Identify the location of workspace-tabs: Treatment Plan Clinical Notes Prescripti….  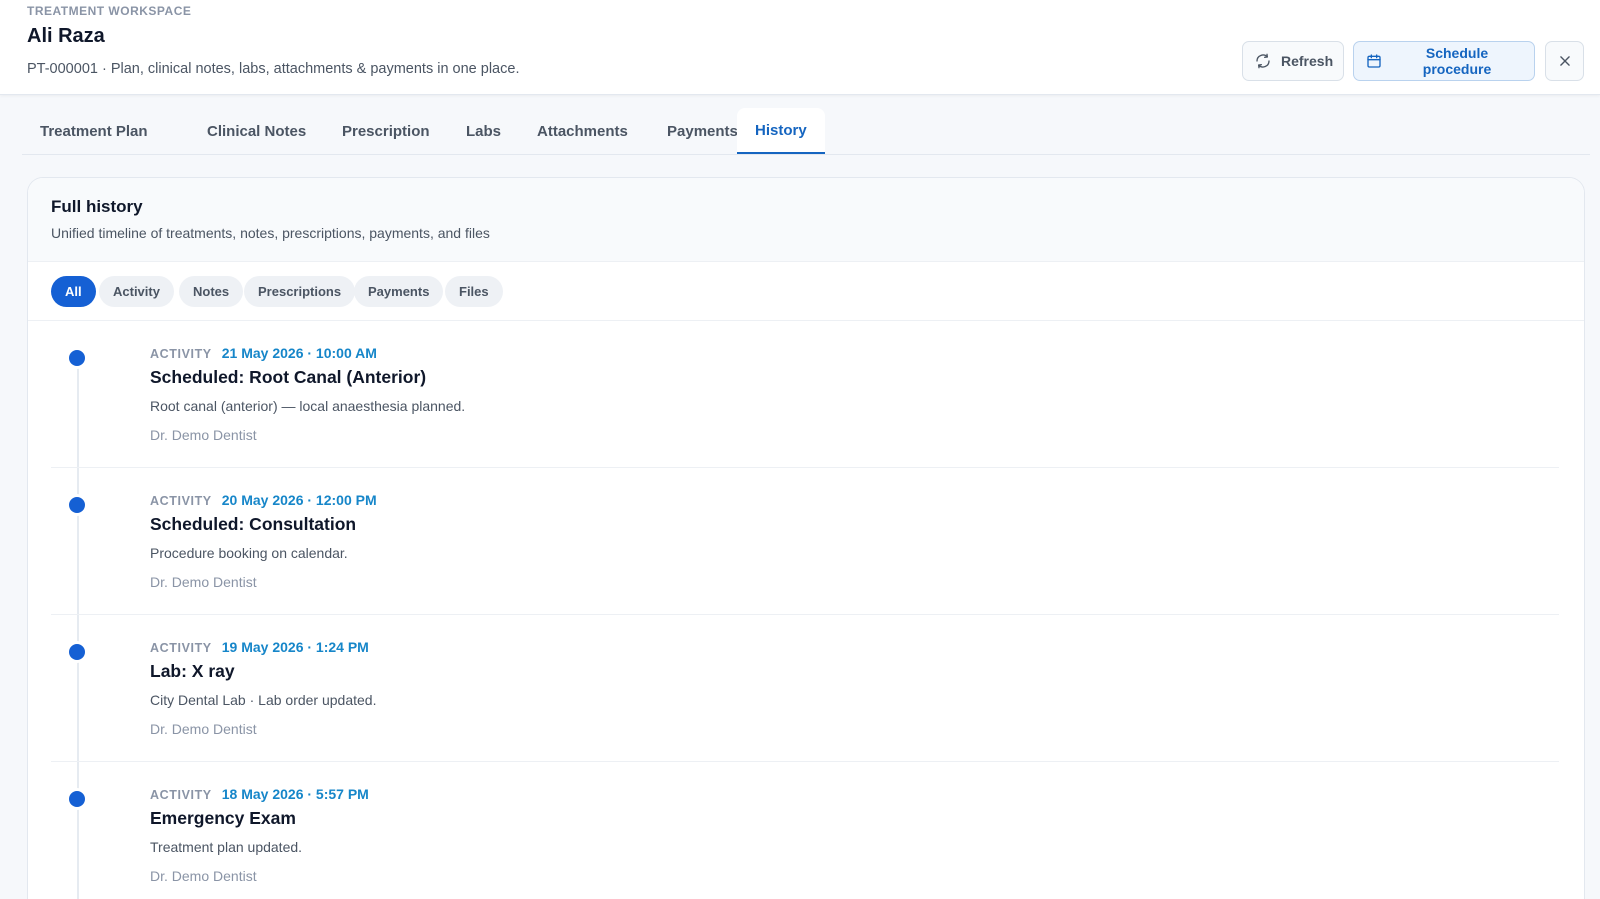
(806, 131).